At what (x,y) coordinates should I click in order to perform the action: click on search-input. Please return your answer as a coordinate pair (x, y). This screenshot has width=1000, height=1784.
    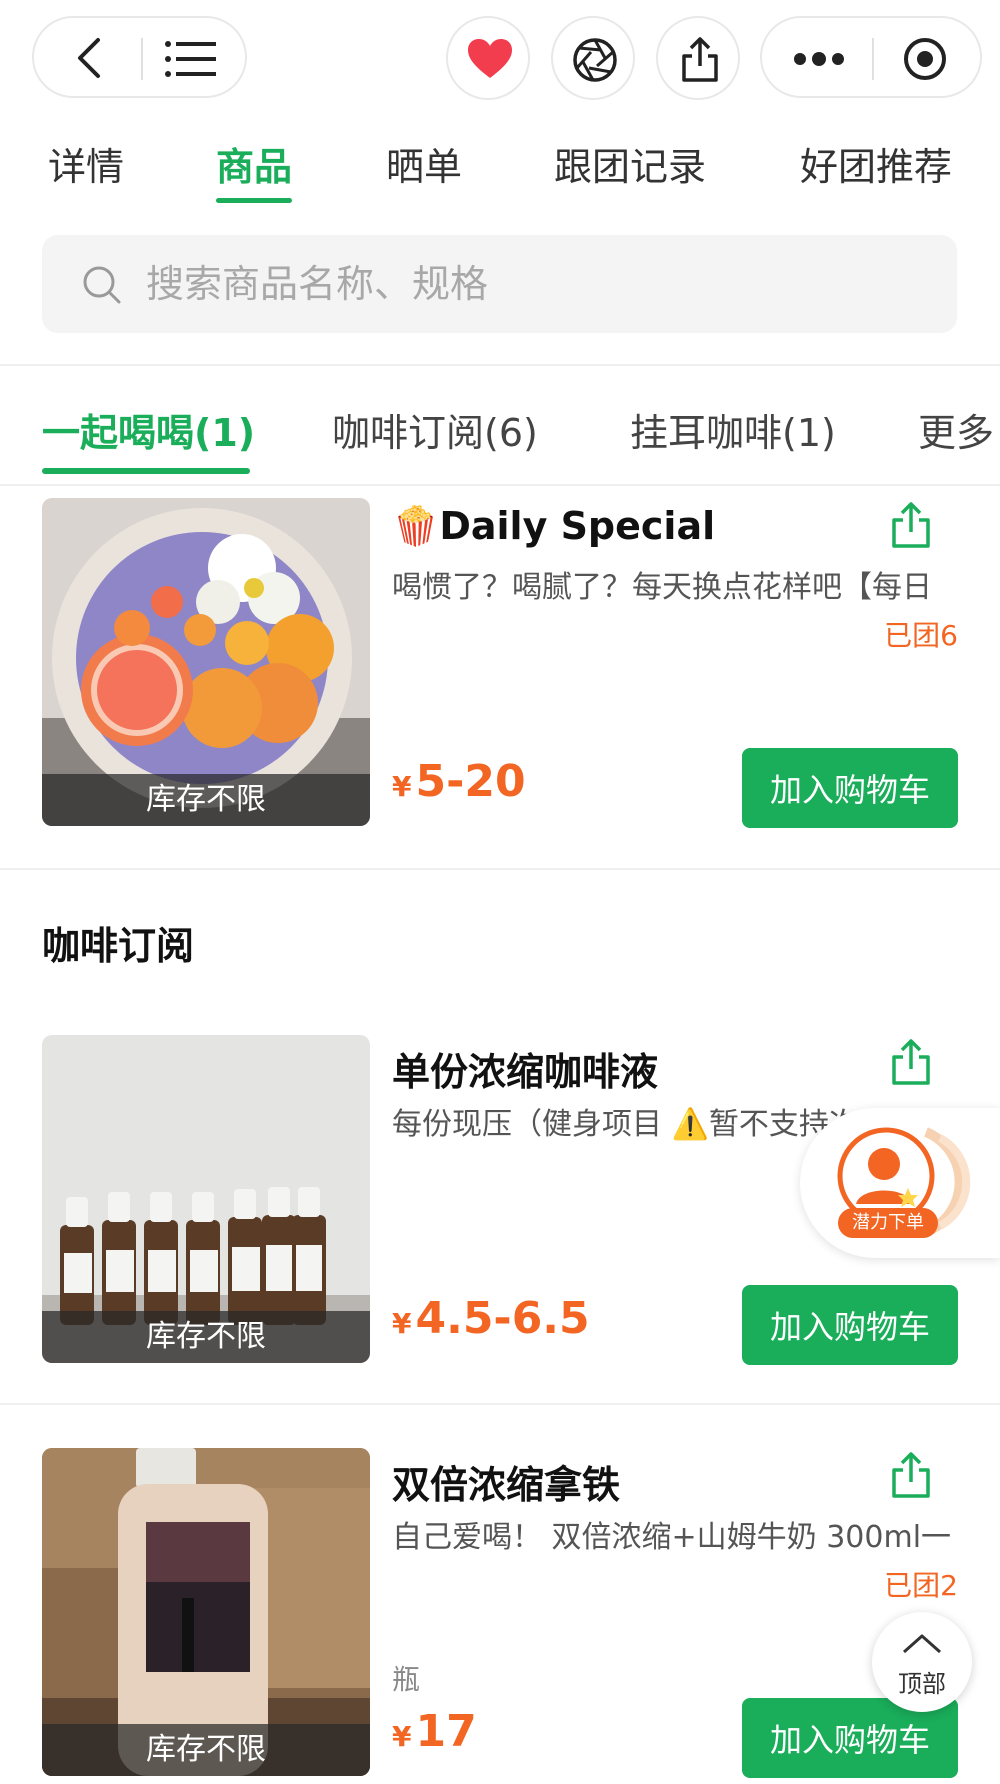
    Looking at the image, I should click on (536, 284).